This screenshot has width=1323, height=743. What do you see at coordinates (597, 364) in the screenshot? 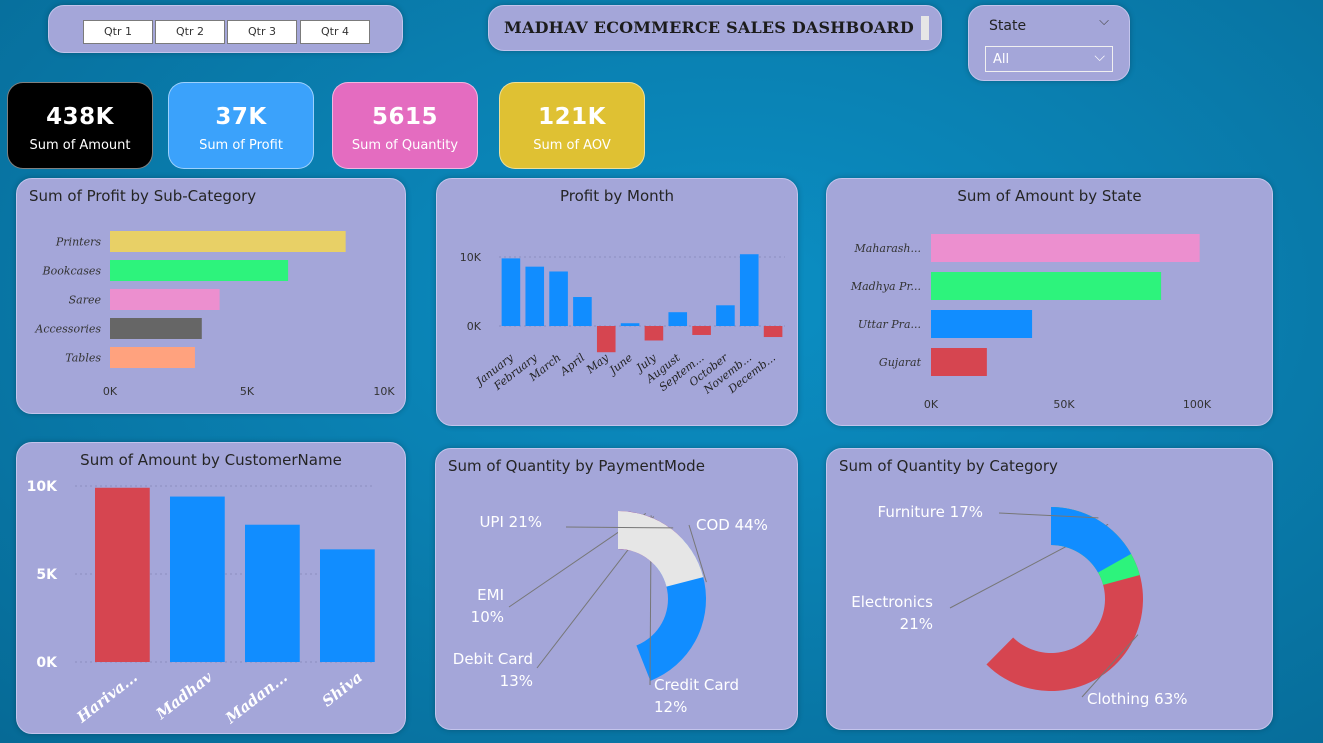
I see `x-tick-label: May` at bounding box center [597, 364].